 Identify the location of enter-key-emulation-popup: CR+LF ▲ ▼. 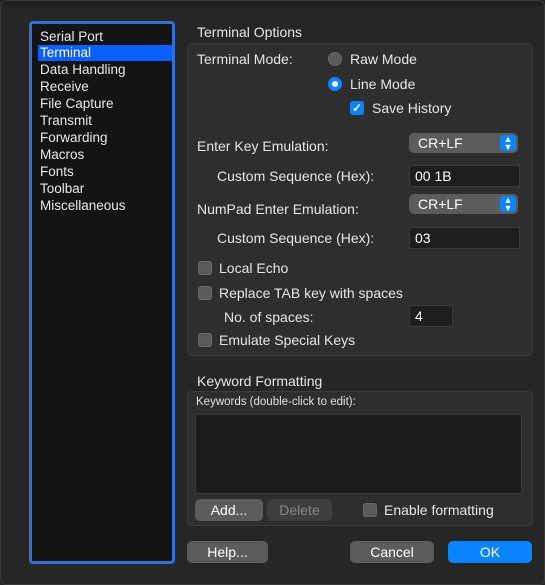
(463, 143).